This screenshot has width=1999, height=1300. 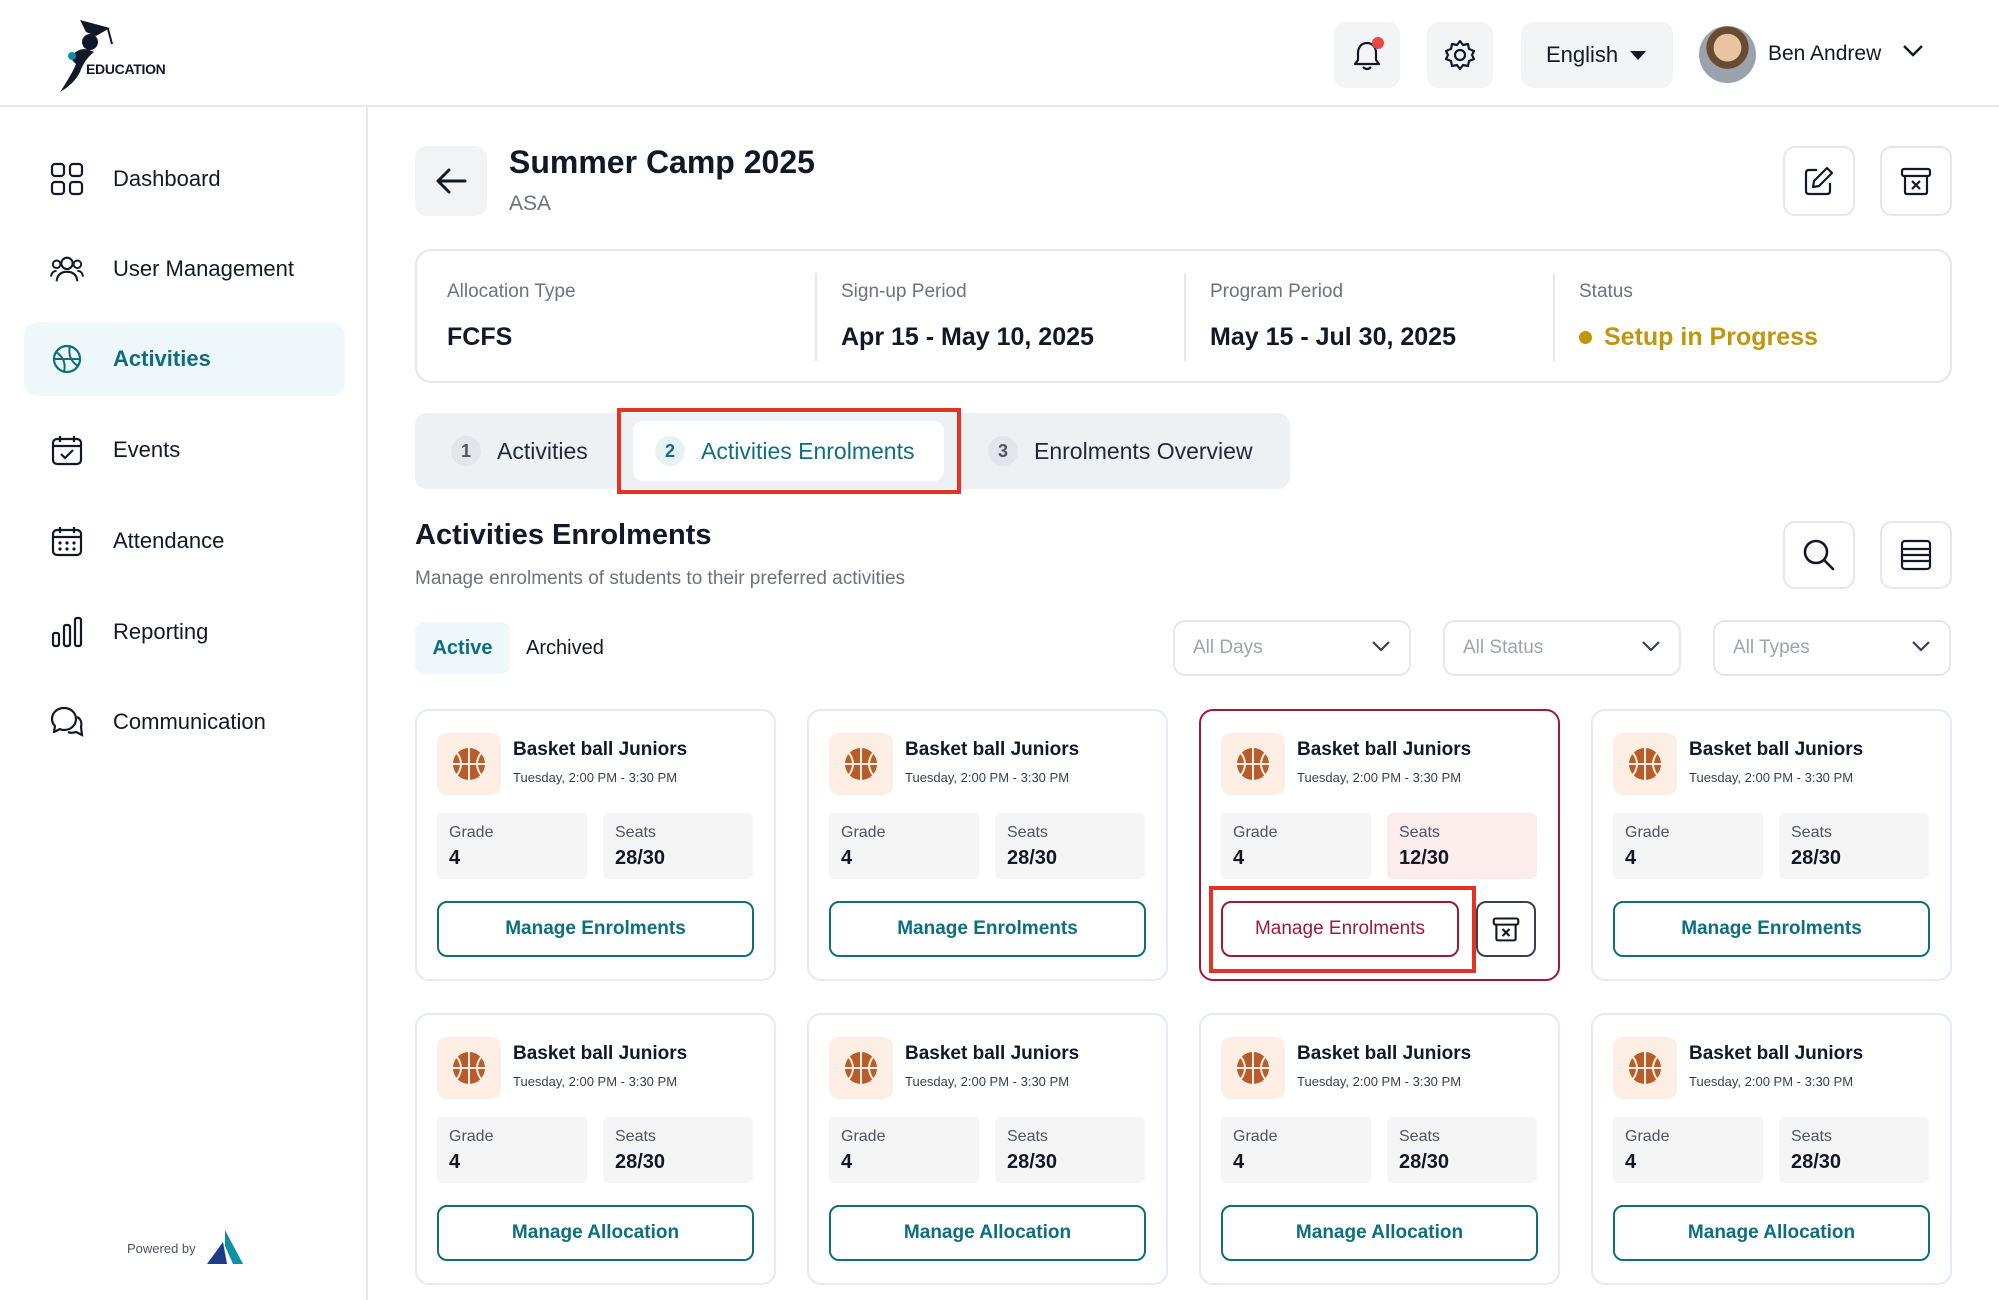 What do you see at coordinates (1506, 929) in the screenshot?
I see `archive-activity-button` at bounding box center [1506, 929].